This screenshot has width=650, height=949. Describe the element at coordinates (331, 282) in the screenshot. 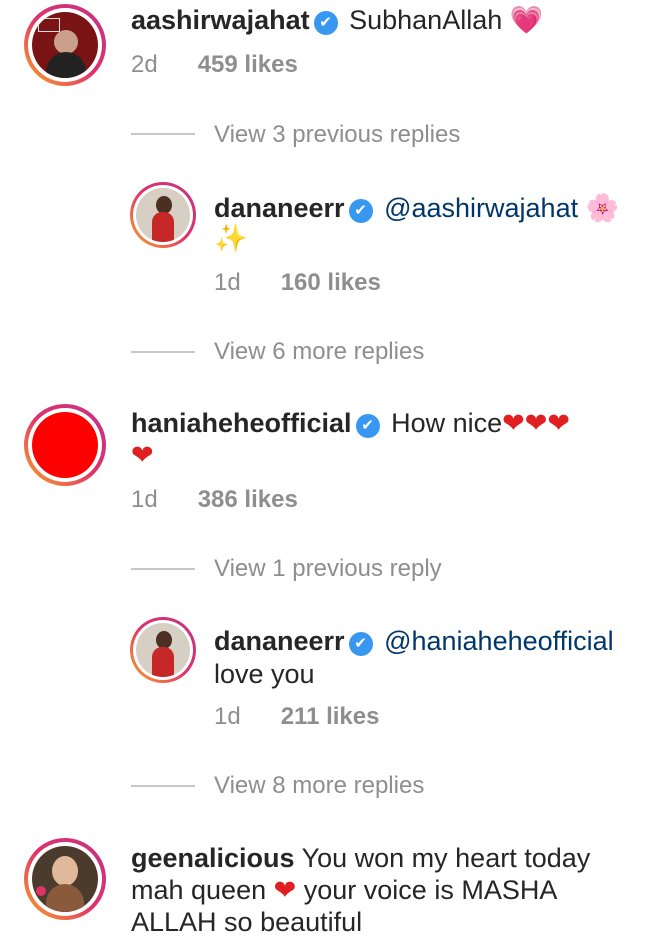

I see `likes-count: 160 likes` at that location.